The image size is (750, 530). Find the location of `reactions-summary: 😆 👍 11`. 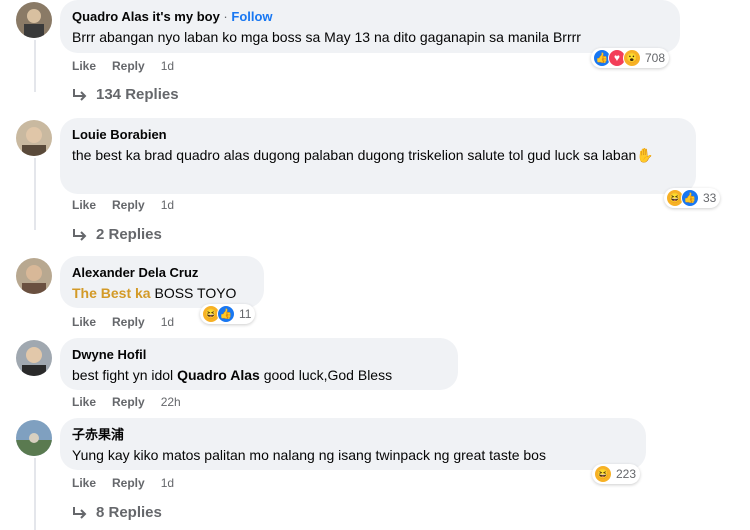

reactions-summary: 😆 👍 11 is located at coordinates (228, 314).